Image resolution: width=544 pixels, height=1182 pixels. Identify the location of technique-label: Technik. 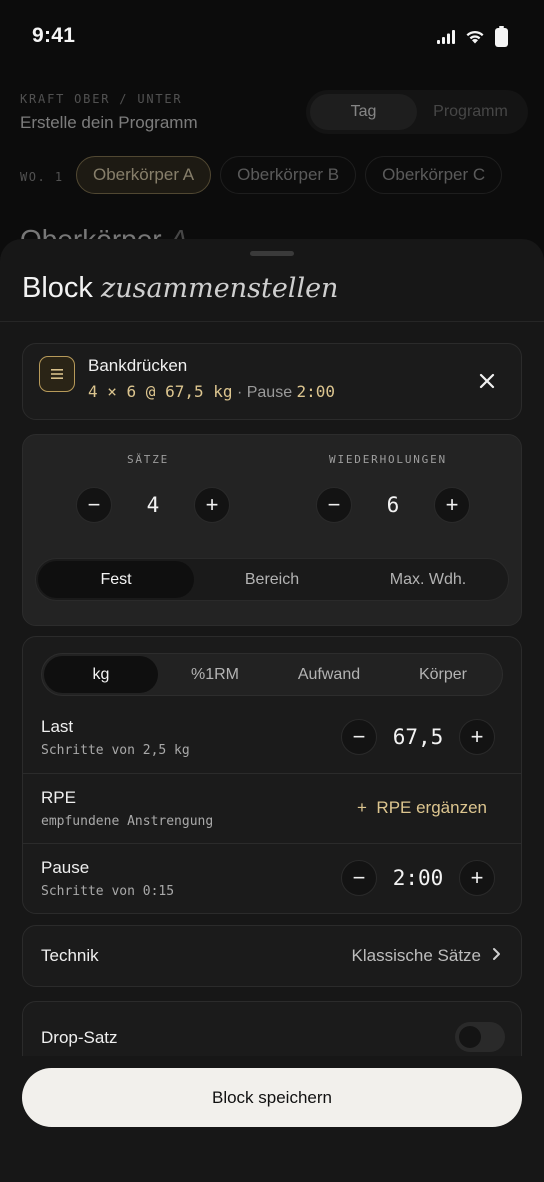
(70, 955).